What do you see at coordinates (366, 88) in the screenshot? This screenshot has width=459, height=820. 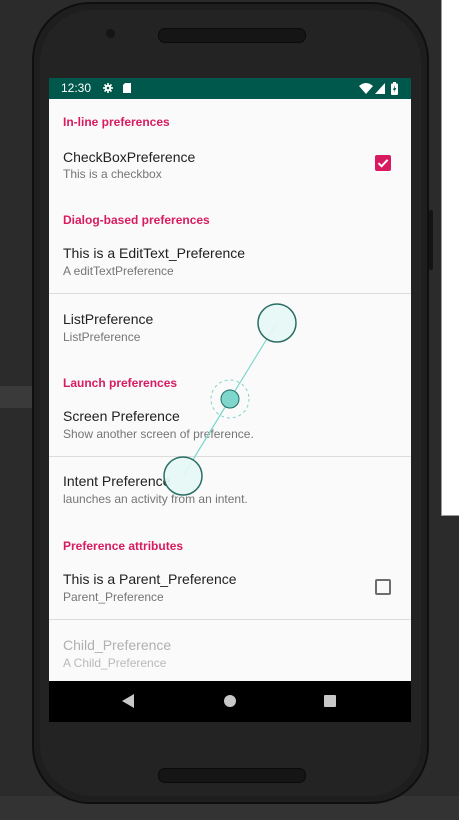 I see `wifi-icon` at bounding box center [366, 88].